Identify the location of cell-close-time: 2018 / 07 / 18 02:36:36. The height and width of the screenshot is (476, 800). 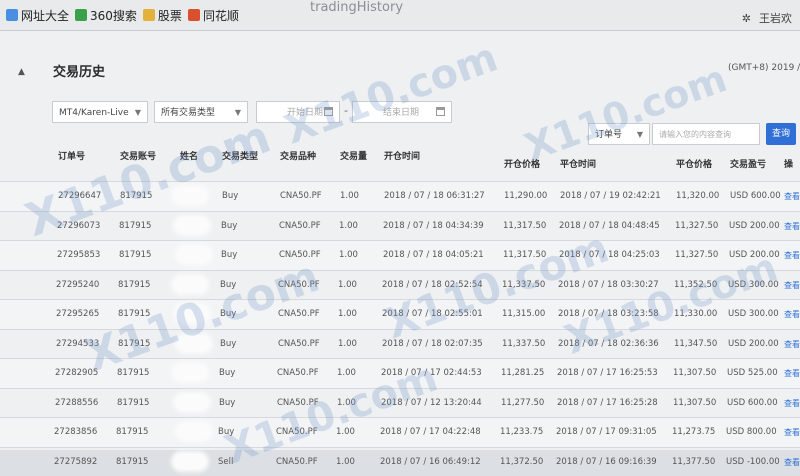
(608, 344).